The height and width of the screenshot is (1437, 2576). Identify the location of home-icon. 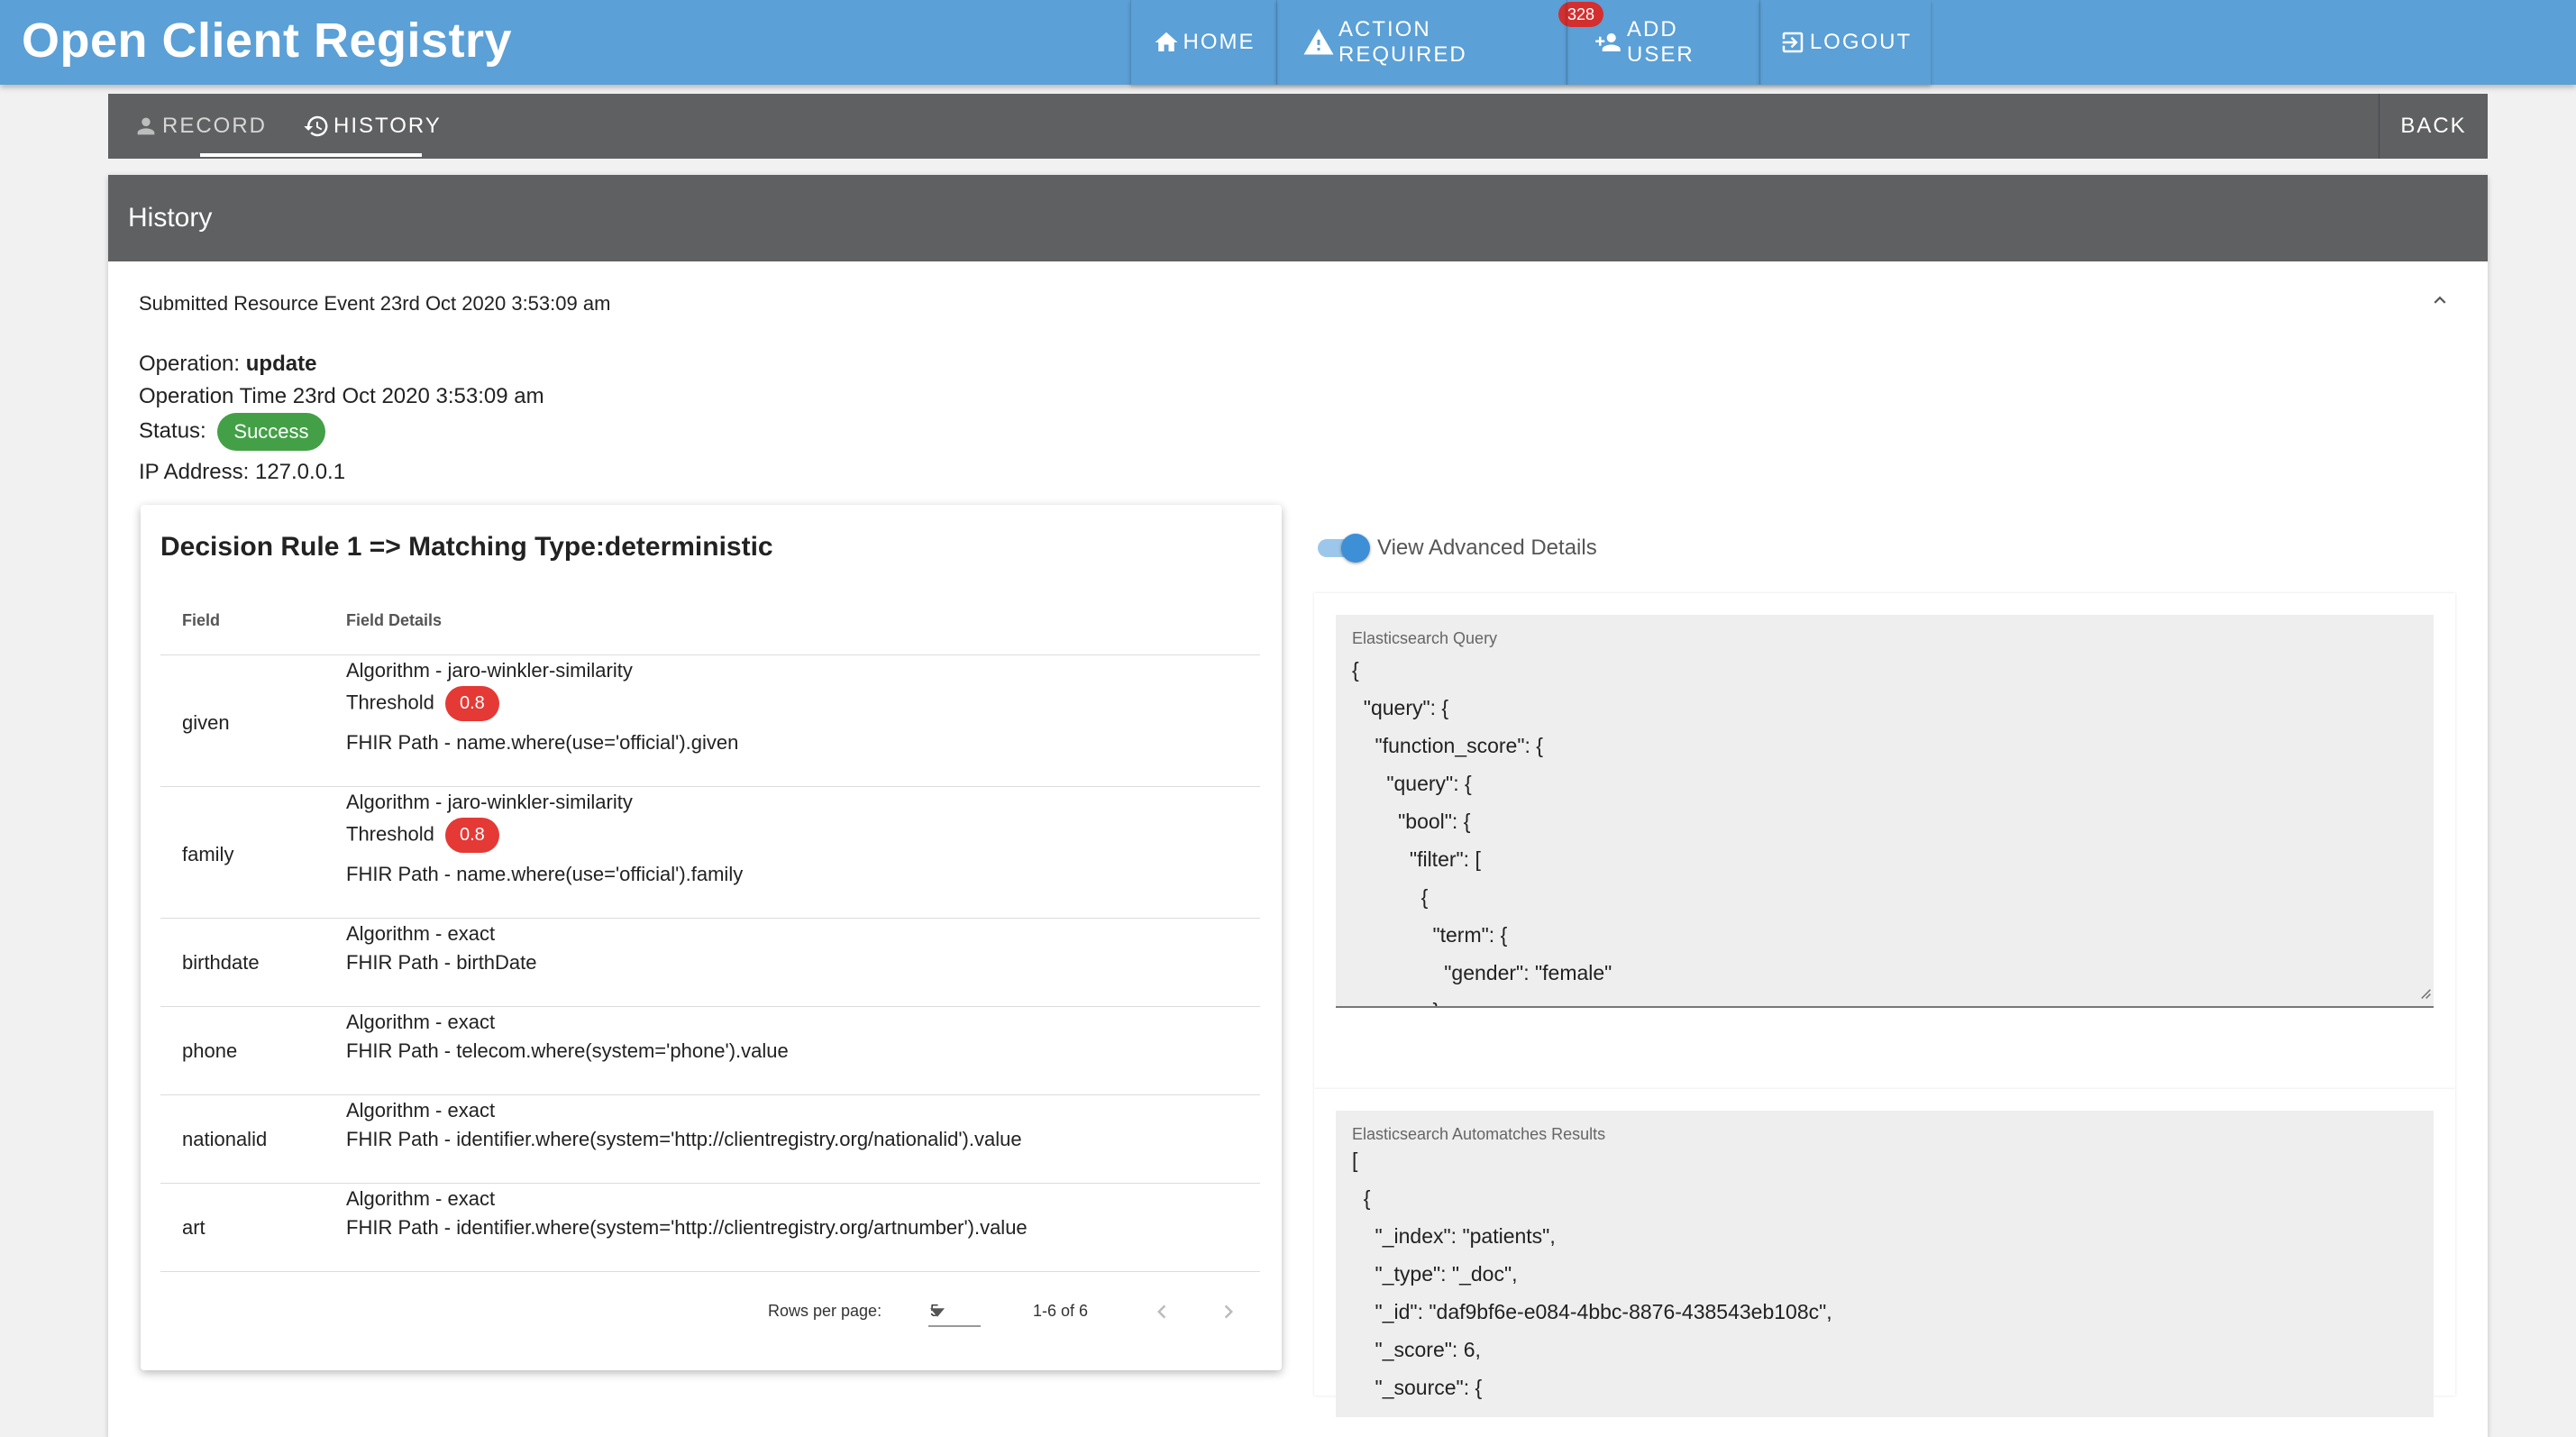
(1166, 43).